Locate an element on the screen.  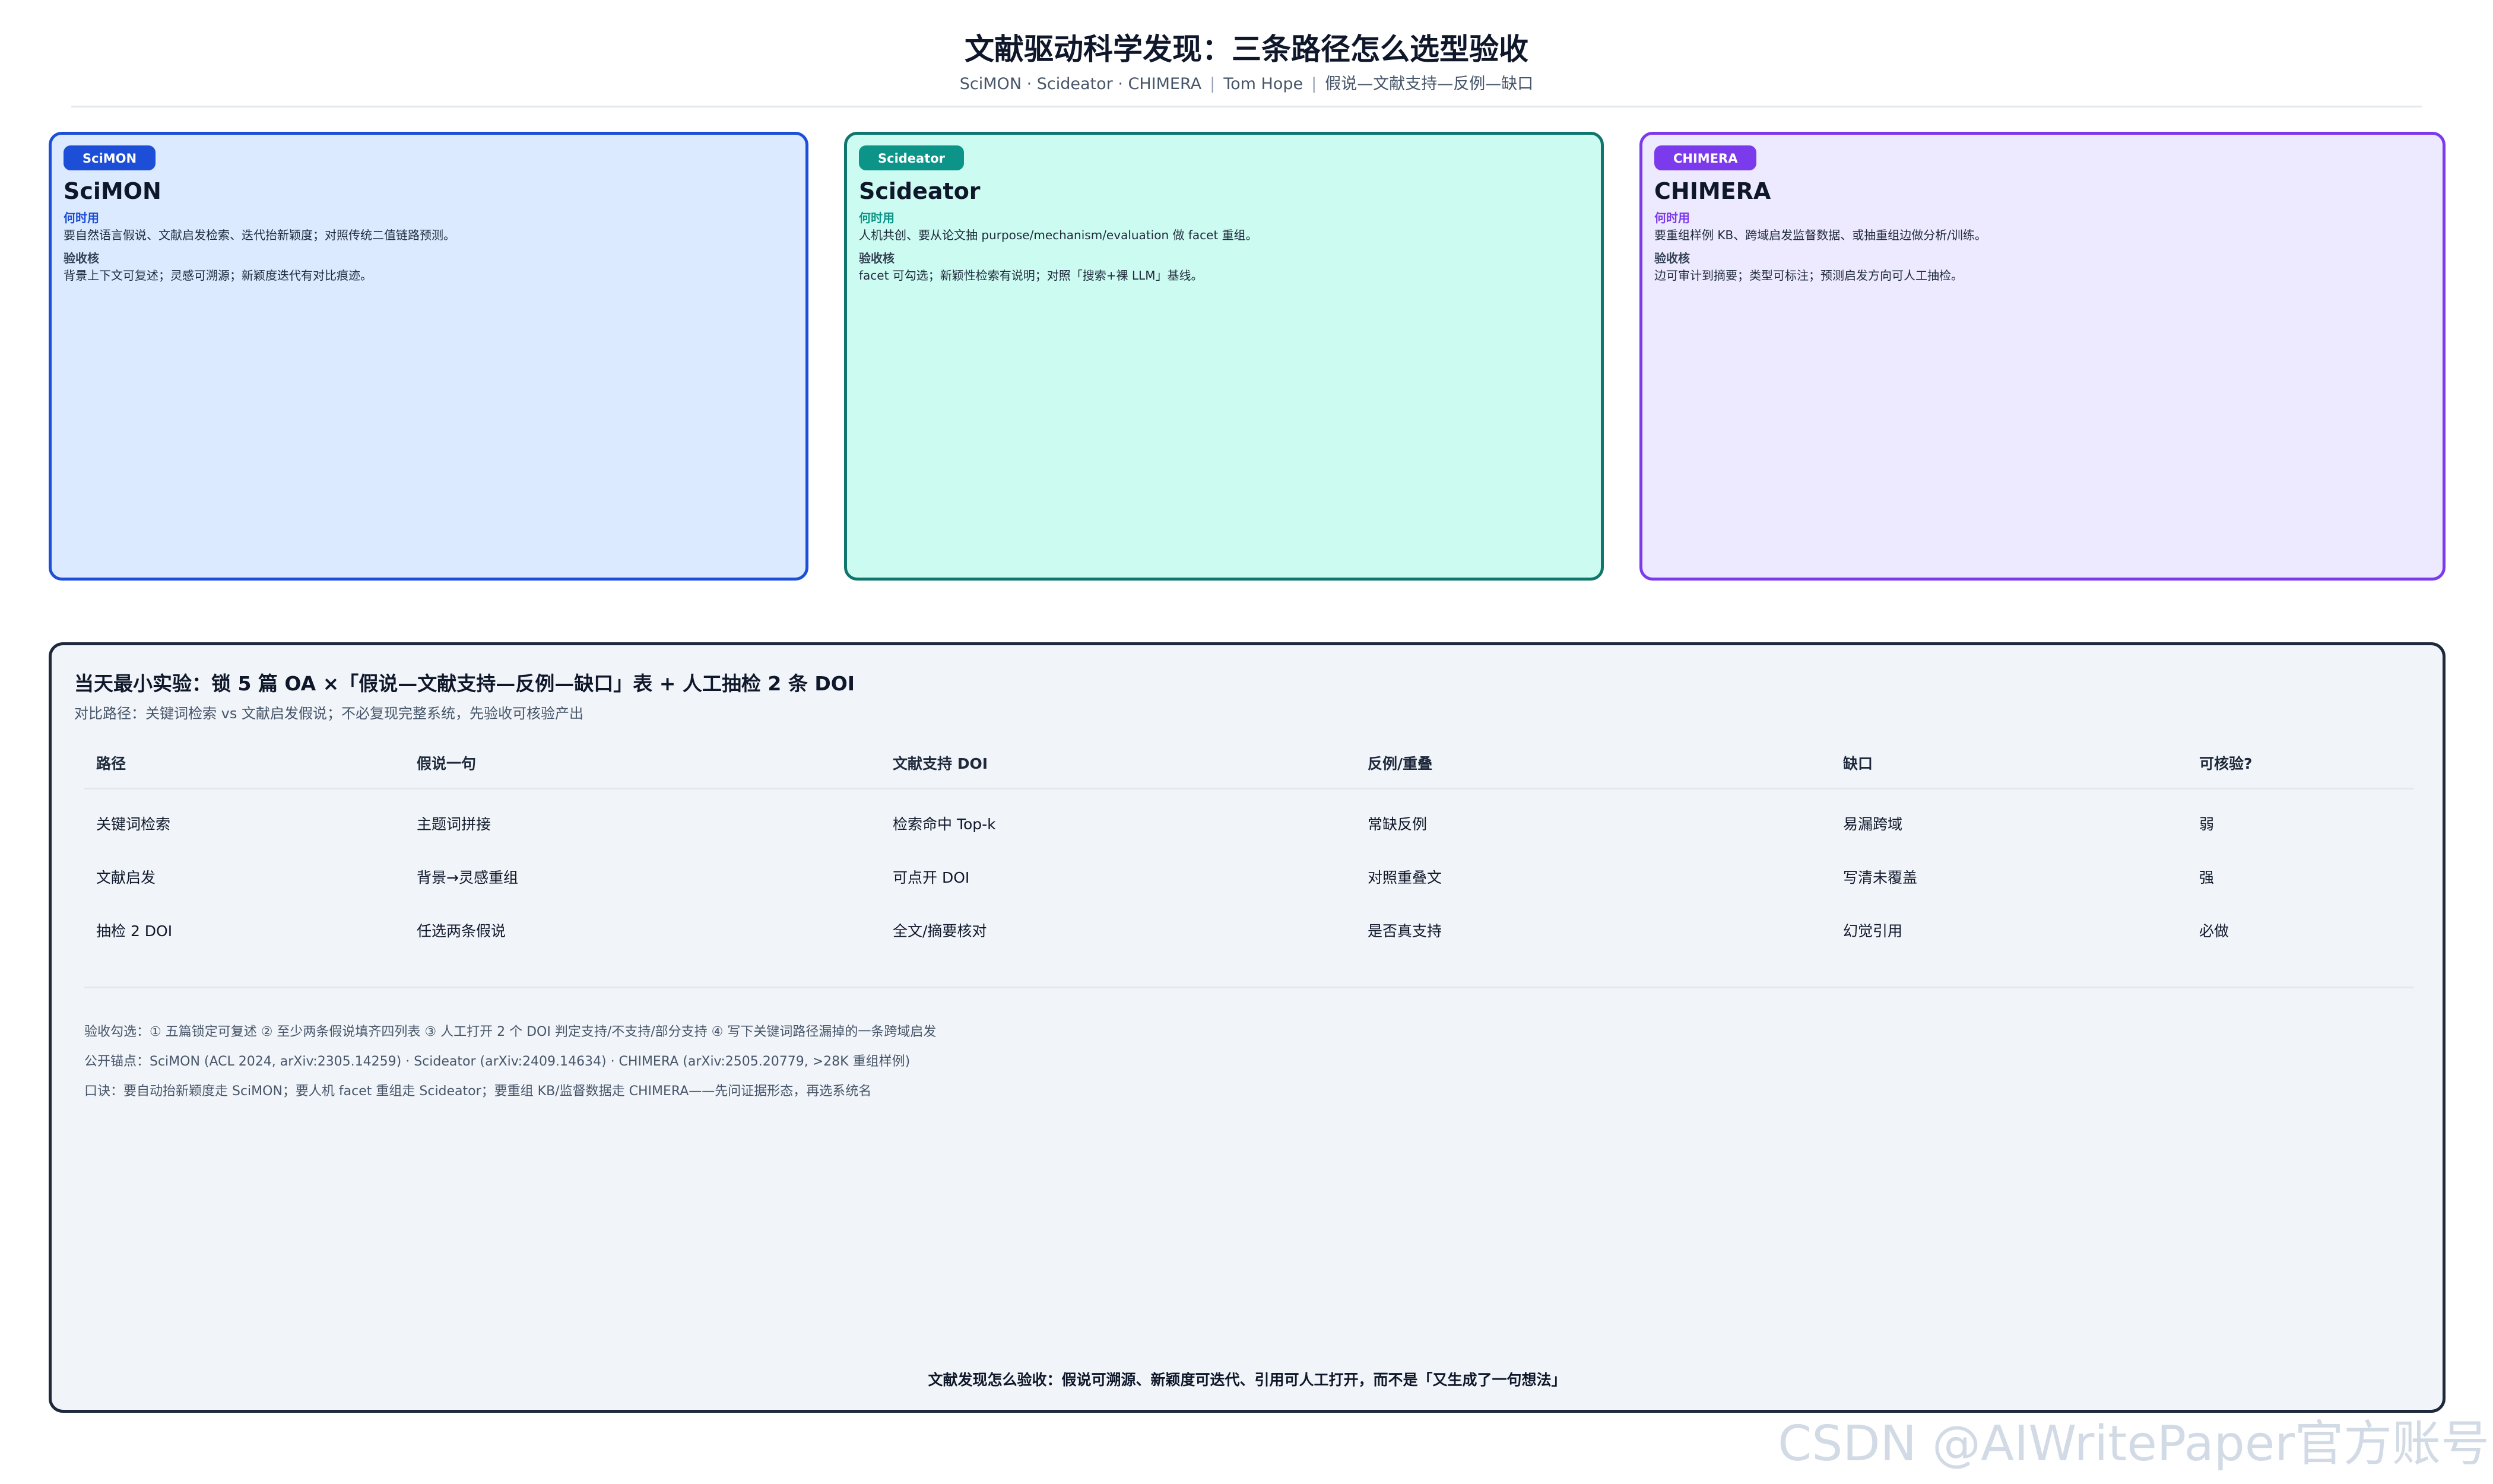
column-header: 文献支持 DOI is located at coordinates (940, 763).